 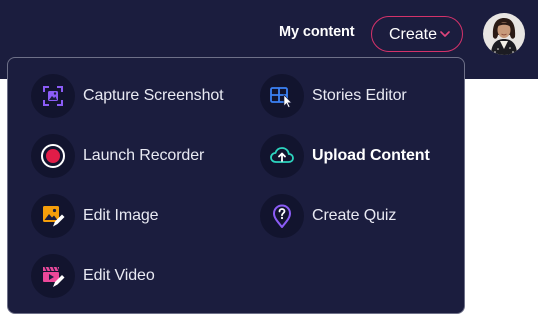 I want to click on create-button: Create, so click(x=417, y=34).